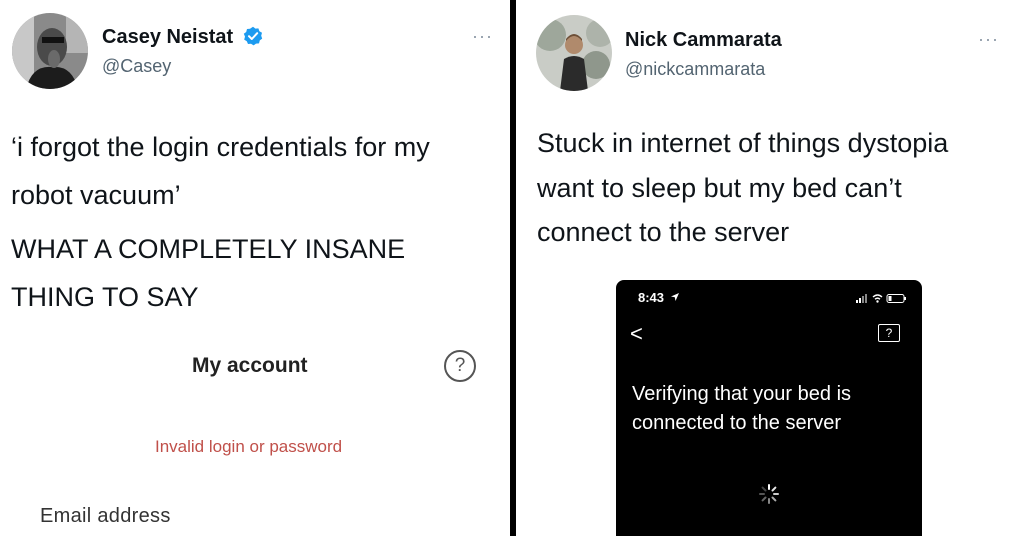 The height and width of the screenshot is (536, 1024). What do you see at coordinates (105, 516) in the screenshot?
I see `email-field-label: Email address` at bounding box center [105, 516].